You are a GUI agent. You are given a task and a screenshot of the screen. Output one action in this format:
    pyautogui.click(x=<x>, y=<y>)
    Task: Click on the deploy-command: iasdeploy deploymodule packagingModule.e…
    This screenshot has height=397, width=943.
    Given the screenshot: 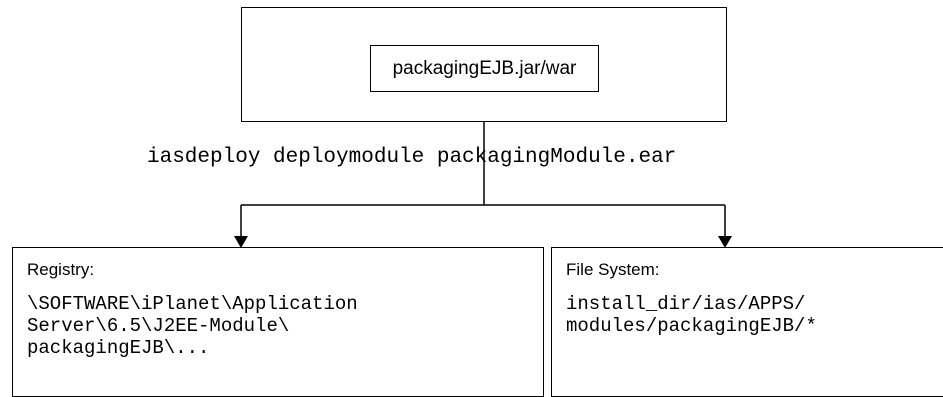 What is the action you would take?
    pyautogui.click(x=412, y=157)
    